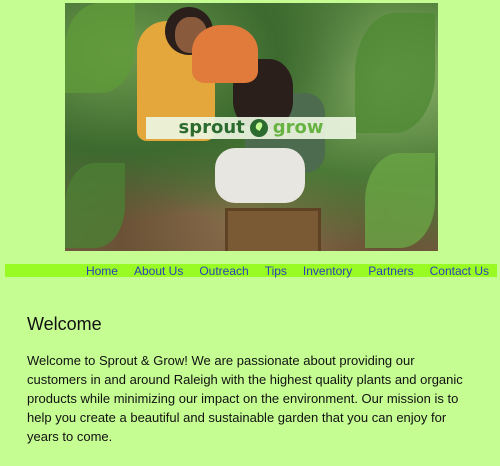 Image resolution: width=500 pixels, height=466 pixels. I want to click on nav-item-tips: Tips, so click(276, 271).